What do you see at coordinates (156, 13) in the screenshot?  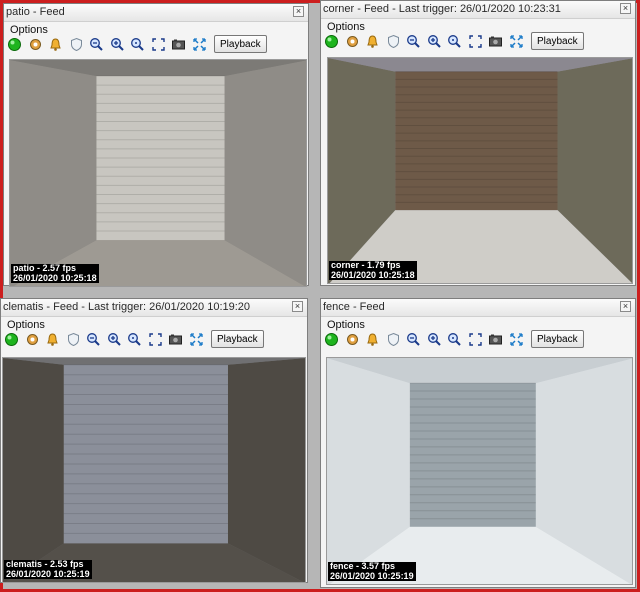 I see `title-bar: patio - Feed ×` at bounding box center [156, 13].